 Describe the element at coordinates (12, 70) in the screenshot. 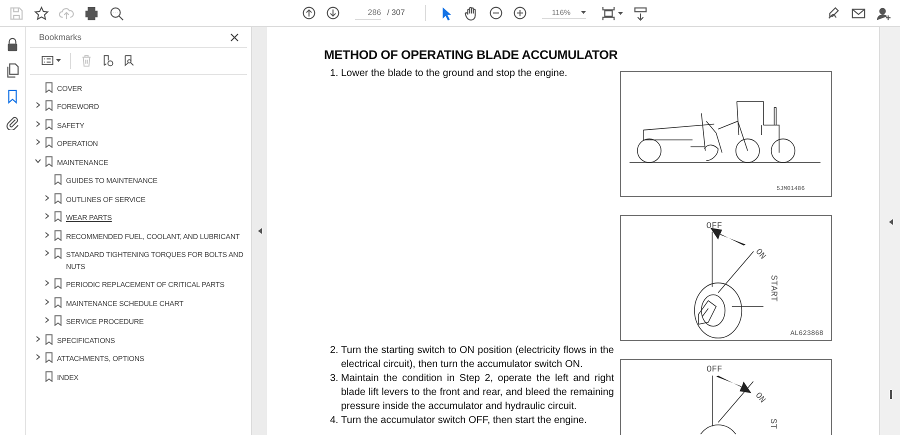

I see `pages-icon` at that location.